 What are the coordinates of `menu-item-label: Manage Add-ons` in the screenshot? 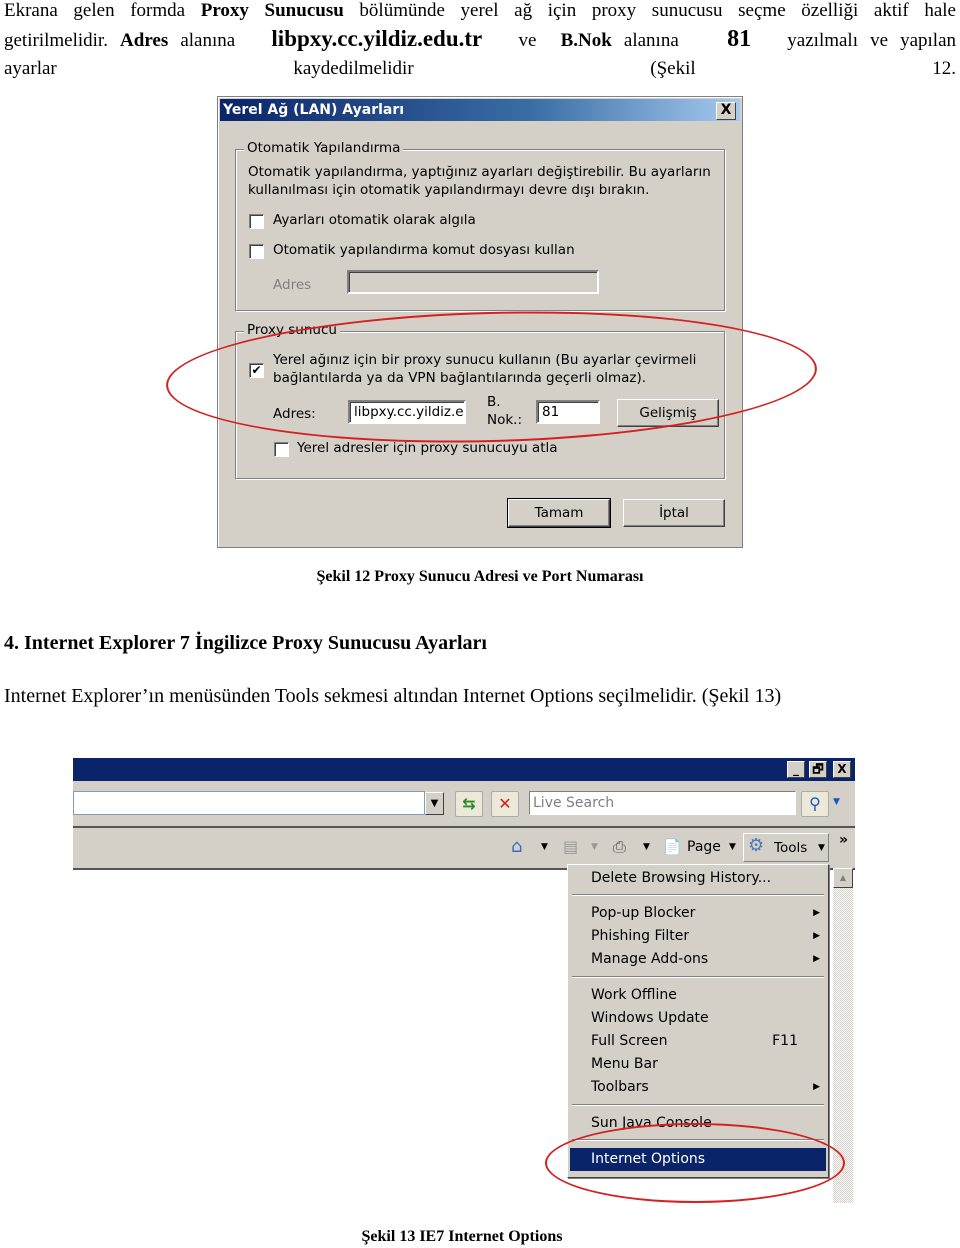 It's located at (650, 959).